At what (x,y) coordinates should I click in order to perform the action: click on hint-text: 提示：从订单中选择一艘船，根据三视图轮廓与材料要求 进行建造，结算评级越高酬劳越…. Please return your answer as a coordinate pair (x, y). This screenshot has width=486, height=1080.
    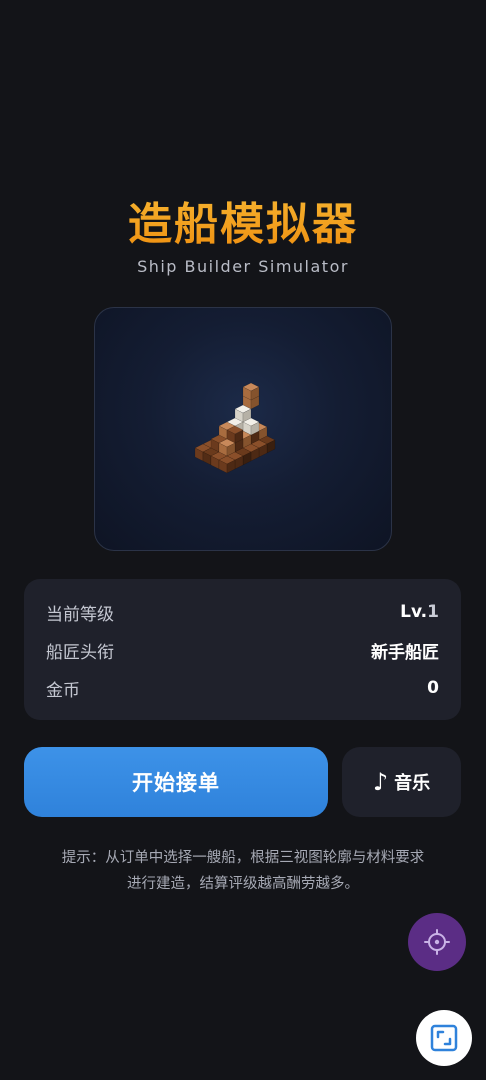
    Looking at the image, I should click on (243, 871).